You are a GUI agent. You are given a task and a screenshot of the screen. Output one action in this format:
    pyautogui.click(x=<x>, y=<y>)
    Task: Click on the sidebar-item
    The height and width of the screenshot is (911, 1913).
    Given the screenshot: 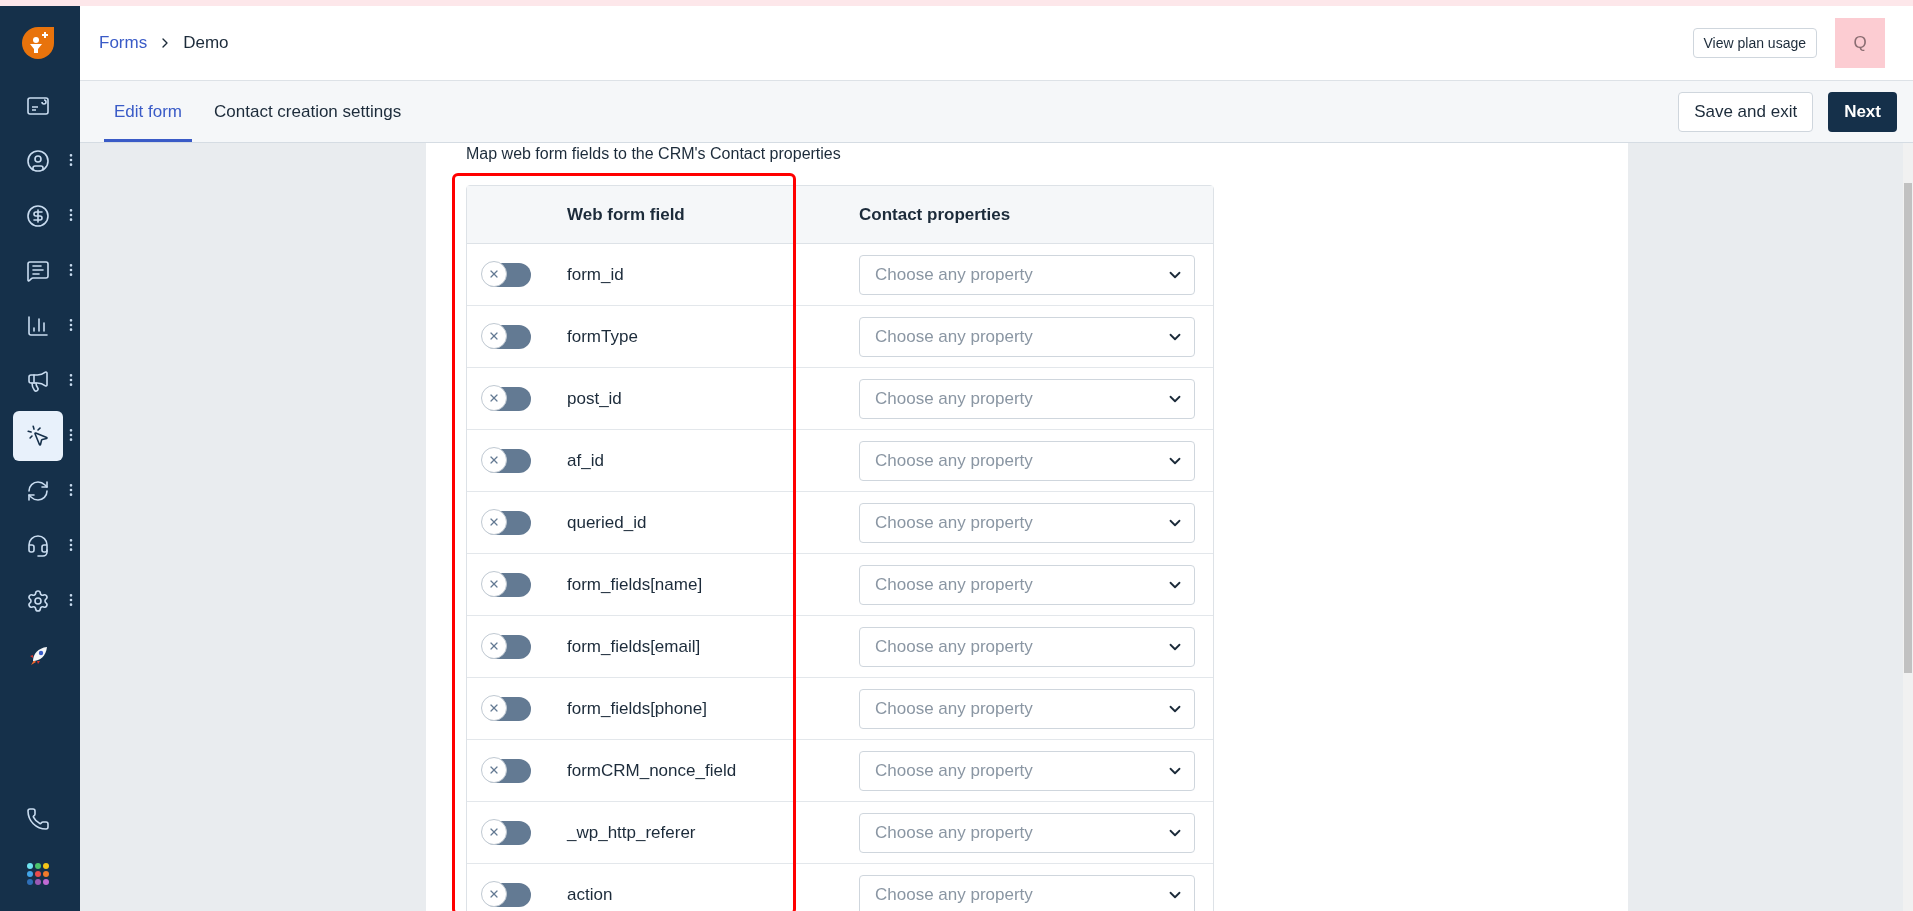 What is the action you would take?
    pyautogui.click(x=38, y=435)
    